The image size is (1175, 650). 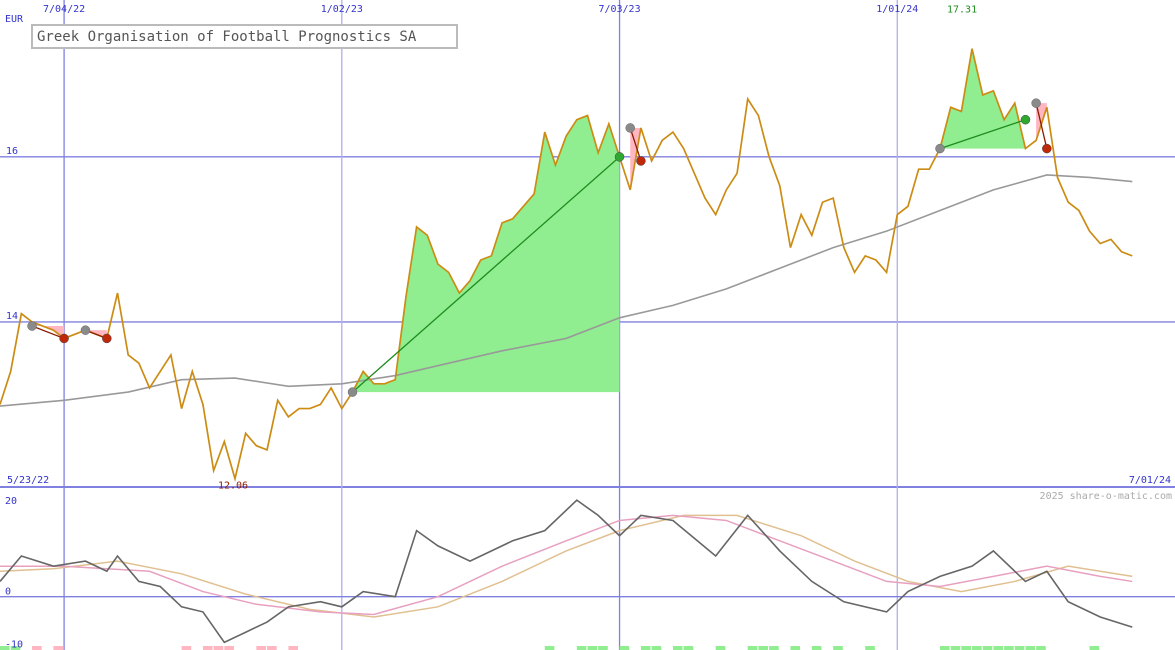 What do you see at coordinates (897, 9) in the screenshot?
I see `x-tick-label-3: 1/01/24` at bounding box center [897, 9].